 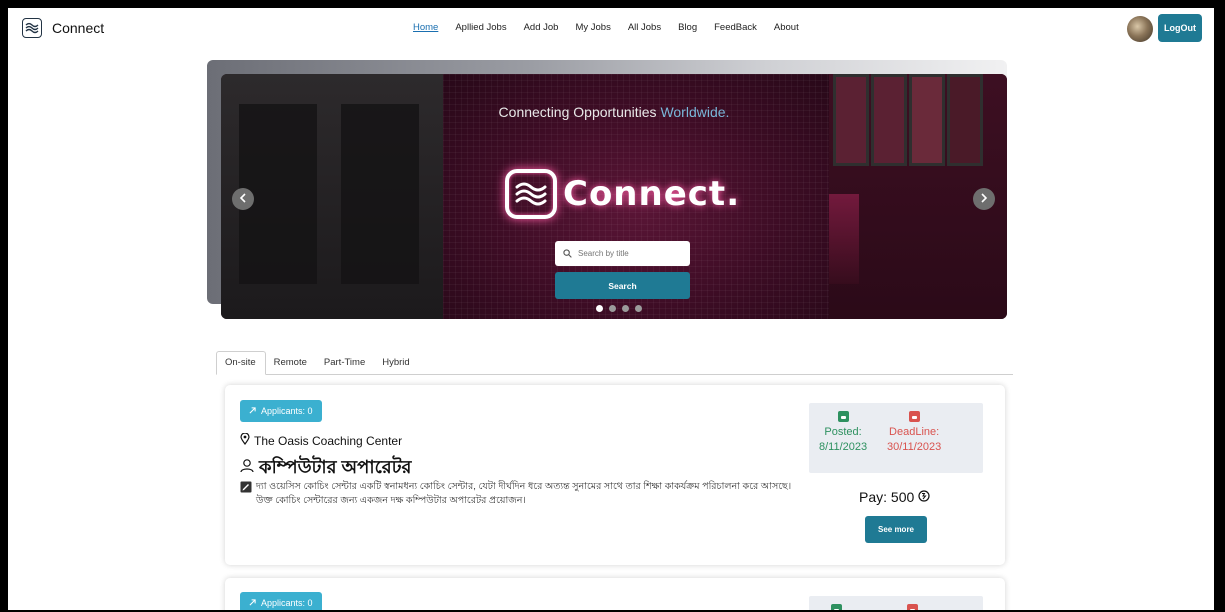 What do you see at coordinates (896, 529) in the screenshot?
I see `see-more-button: See more` at bounding box center [896, 529].